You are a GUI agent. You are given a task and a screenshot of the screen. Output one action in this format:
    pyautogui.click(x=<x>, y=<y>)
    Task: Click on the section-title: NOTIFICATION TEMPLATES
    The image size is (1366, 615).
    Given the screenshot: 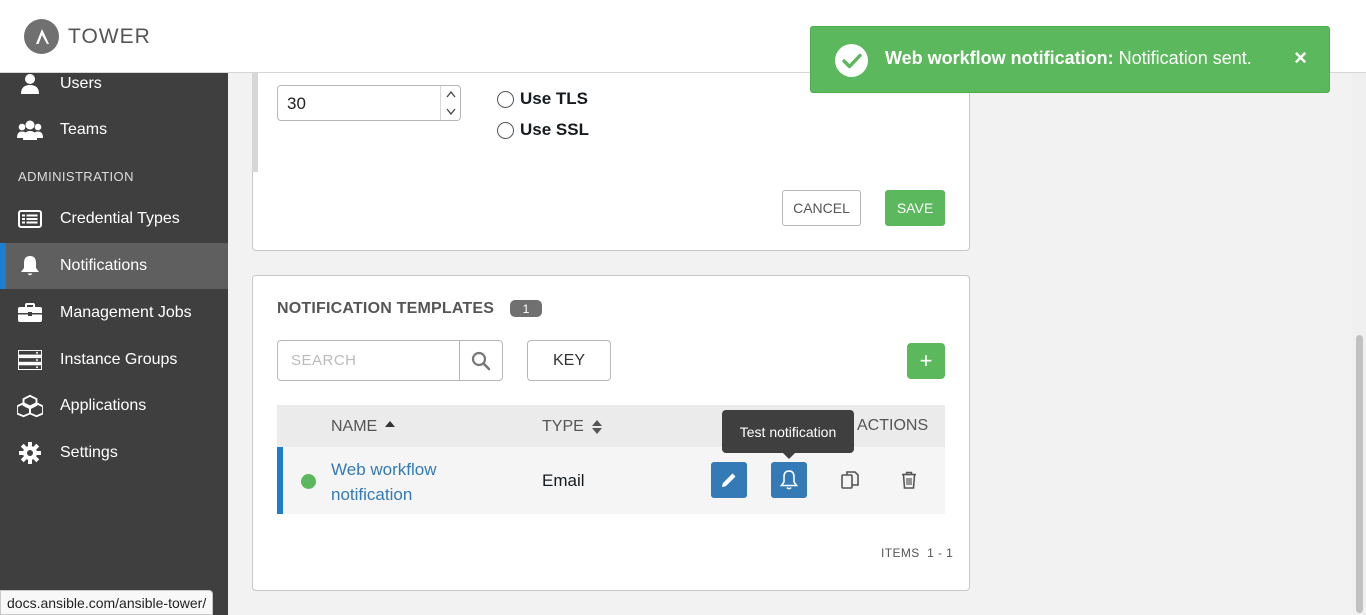 What is the action you would take?
    pyautogui.click(x=386, y=308)
    